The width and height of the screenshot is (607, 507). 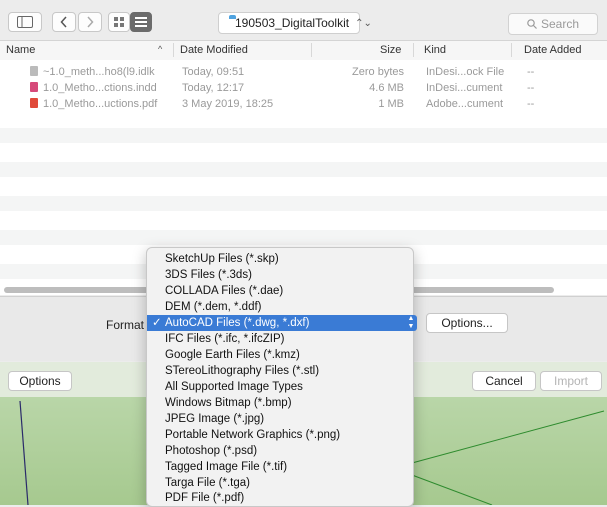 I want to click on search-field: Search, so click(x=553, y=24).